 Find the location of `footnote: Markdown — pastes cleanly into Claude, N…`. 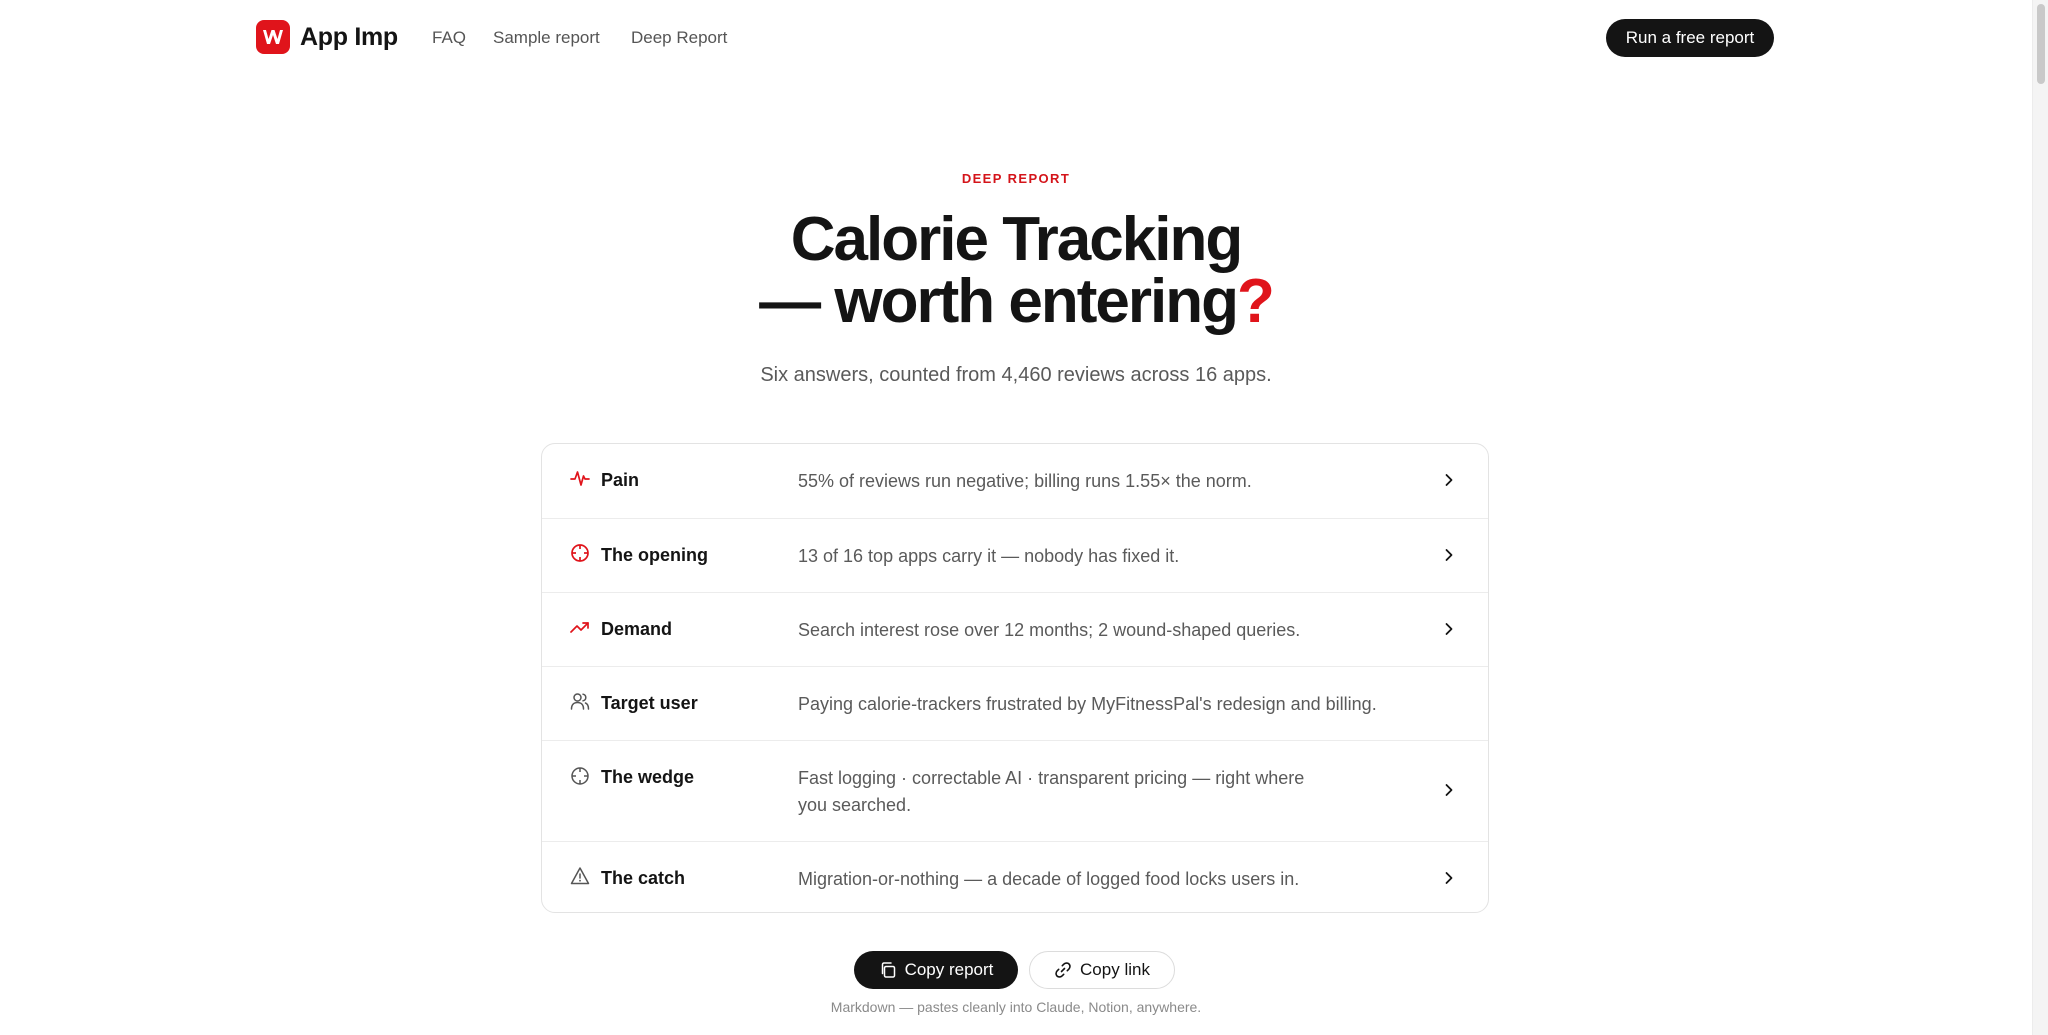

footnote: Markdown — pastes cleanly into Claude, N… is located at coordinates (1016, 1007).